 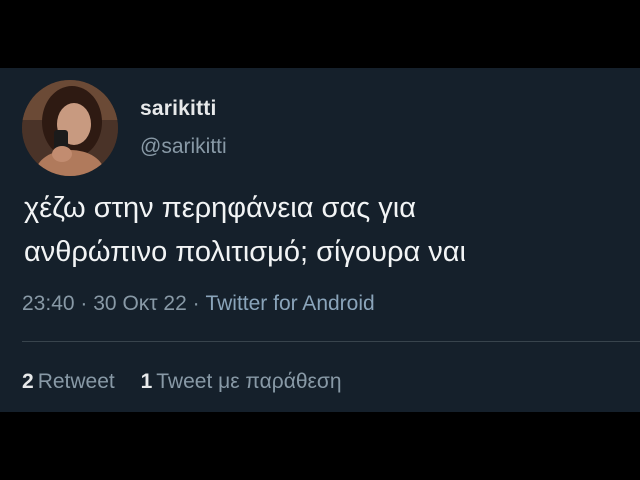 What do you see at coordinates (28, 381) in the screenshot?
I see `retweet-count: 2` at bounding box center [28, 381].